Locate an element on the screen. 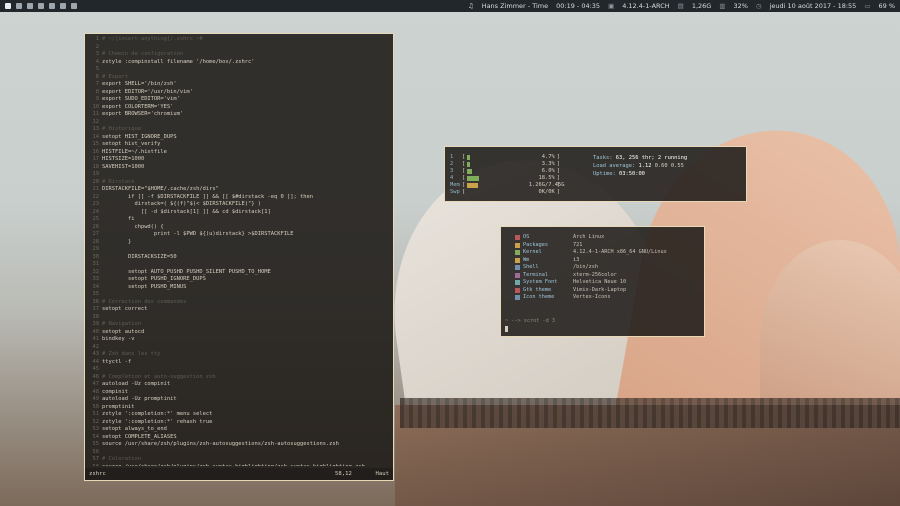  code-line: 41 bindkey -v is located at coordinates (239, 340).